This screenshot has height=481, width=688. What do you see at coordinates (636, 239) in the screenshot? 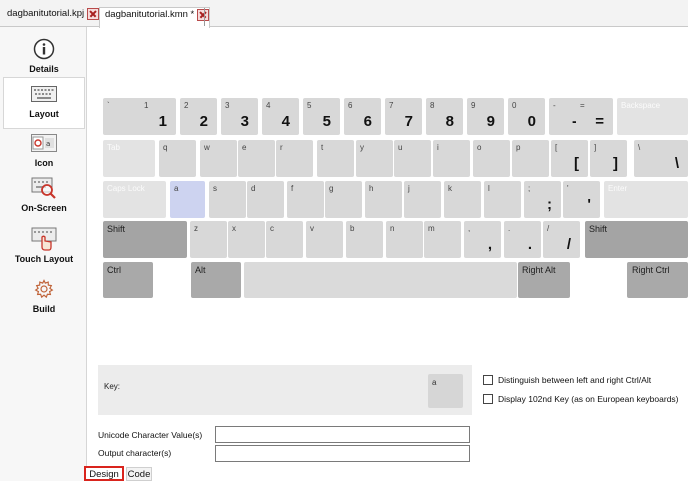
I see `key-shift-right: Shift` at bounding box center [636, 239].